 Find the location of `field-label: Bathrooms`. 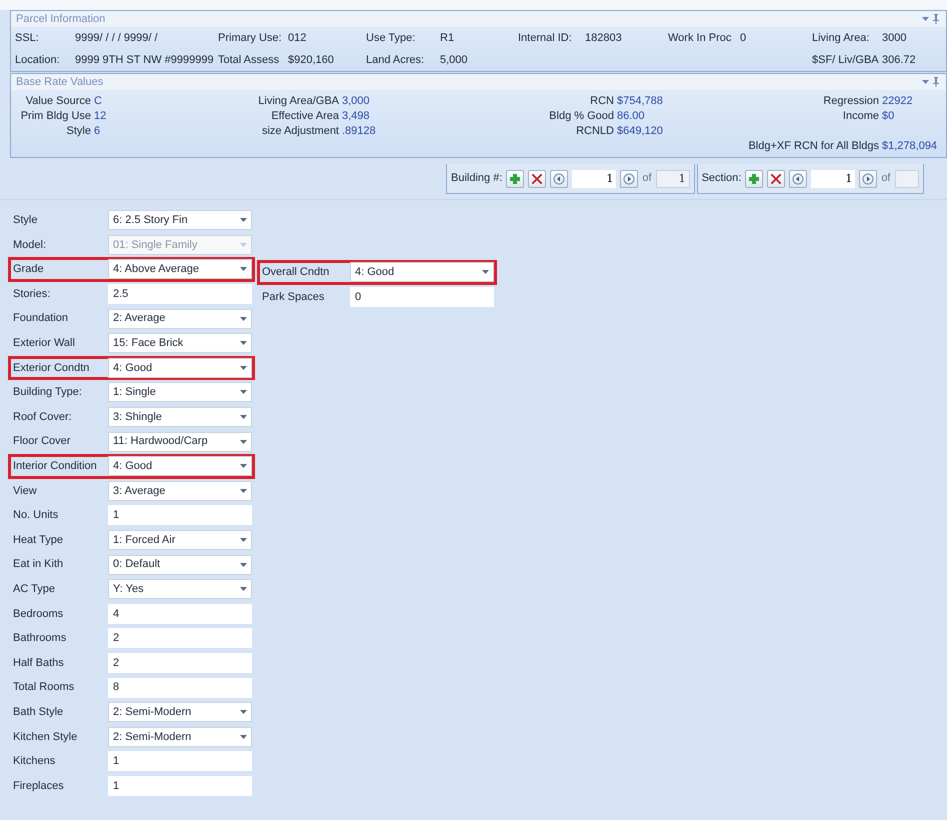

field-label: Bathrooms is located at coordinates (40, 638).